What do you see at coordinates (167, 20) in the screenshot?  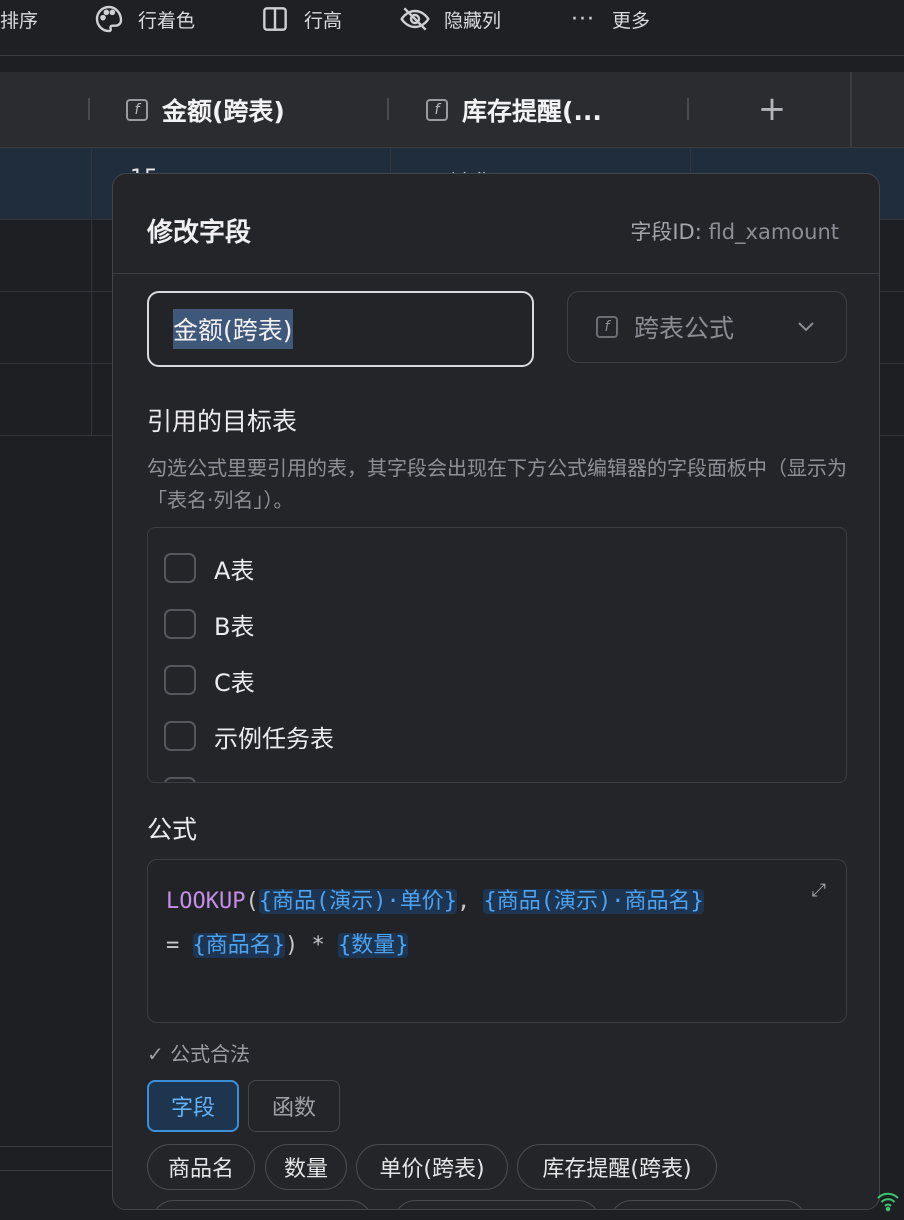 I see `row-color-label: 行着色` at bounding box center [167, 20].